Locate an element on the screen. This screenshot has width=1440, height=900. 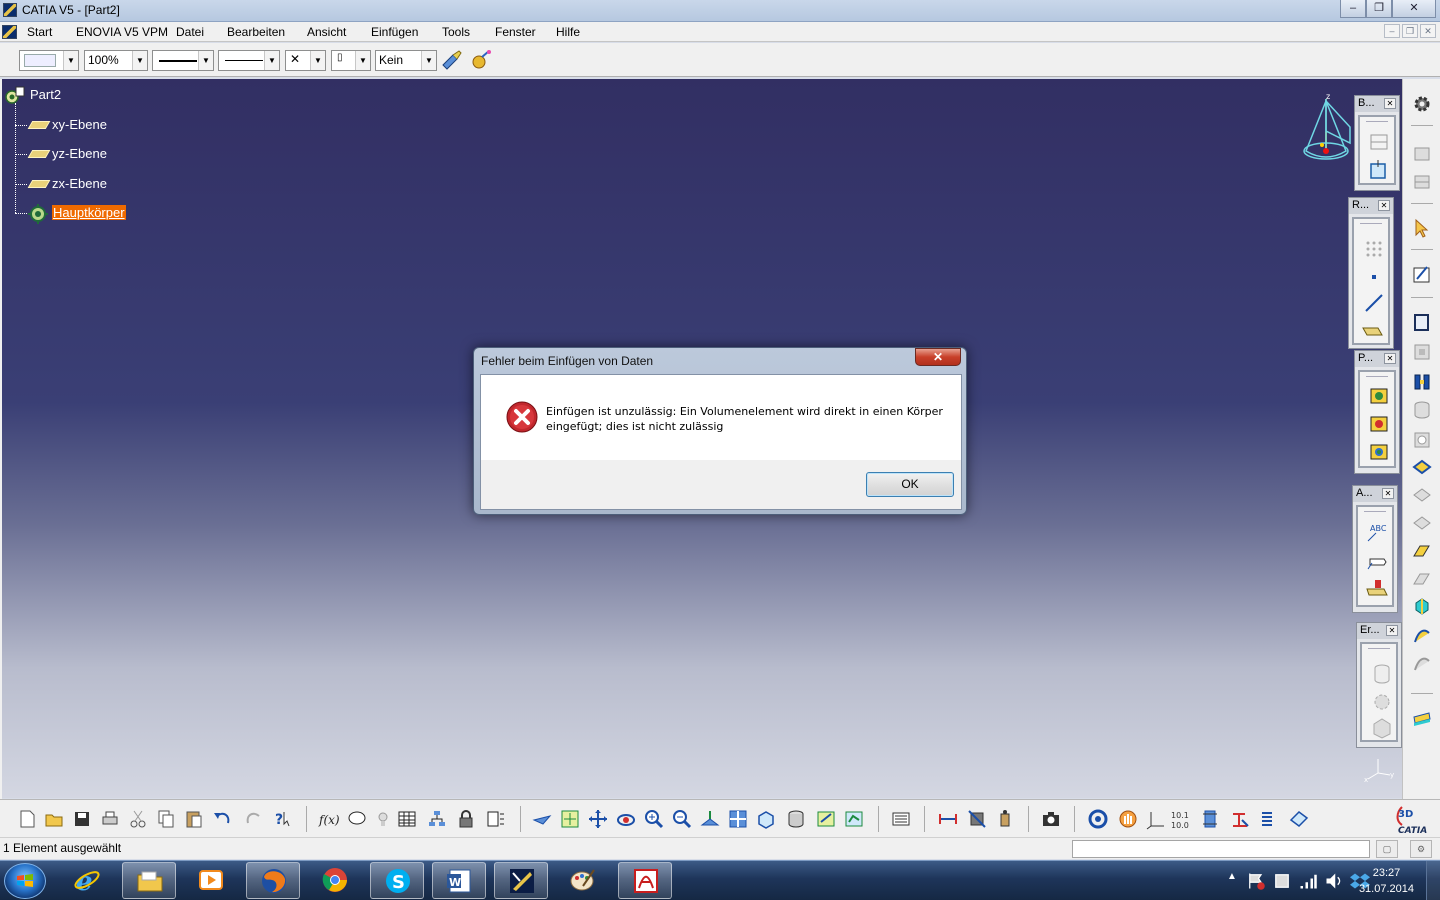
menu-hilfe: Hilfe is located at coordinates (568, 32).